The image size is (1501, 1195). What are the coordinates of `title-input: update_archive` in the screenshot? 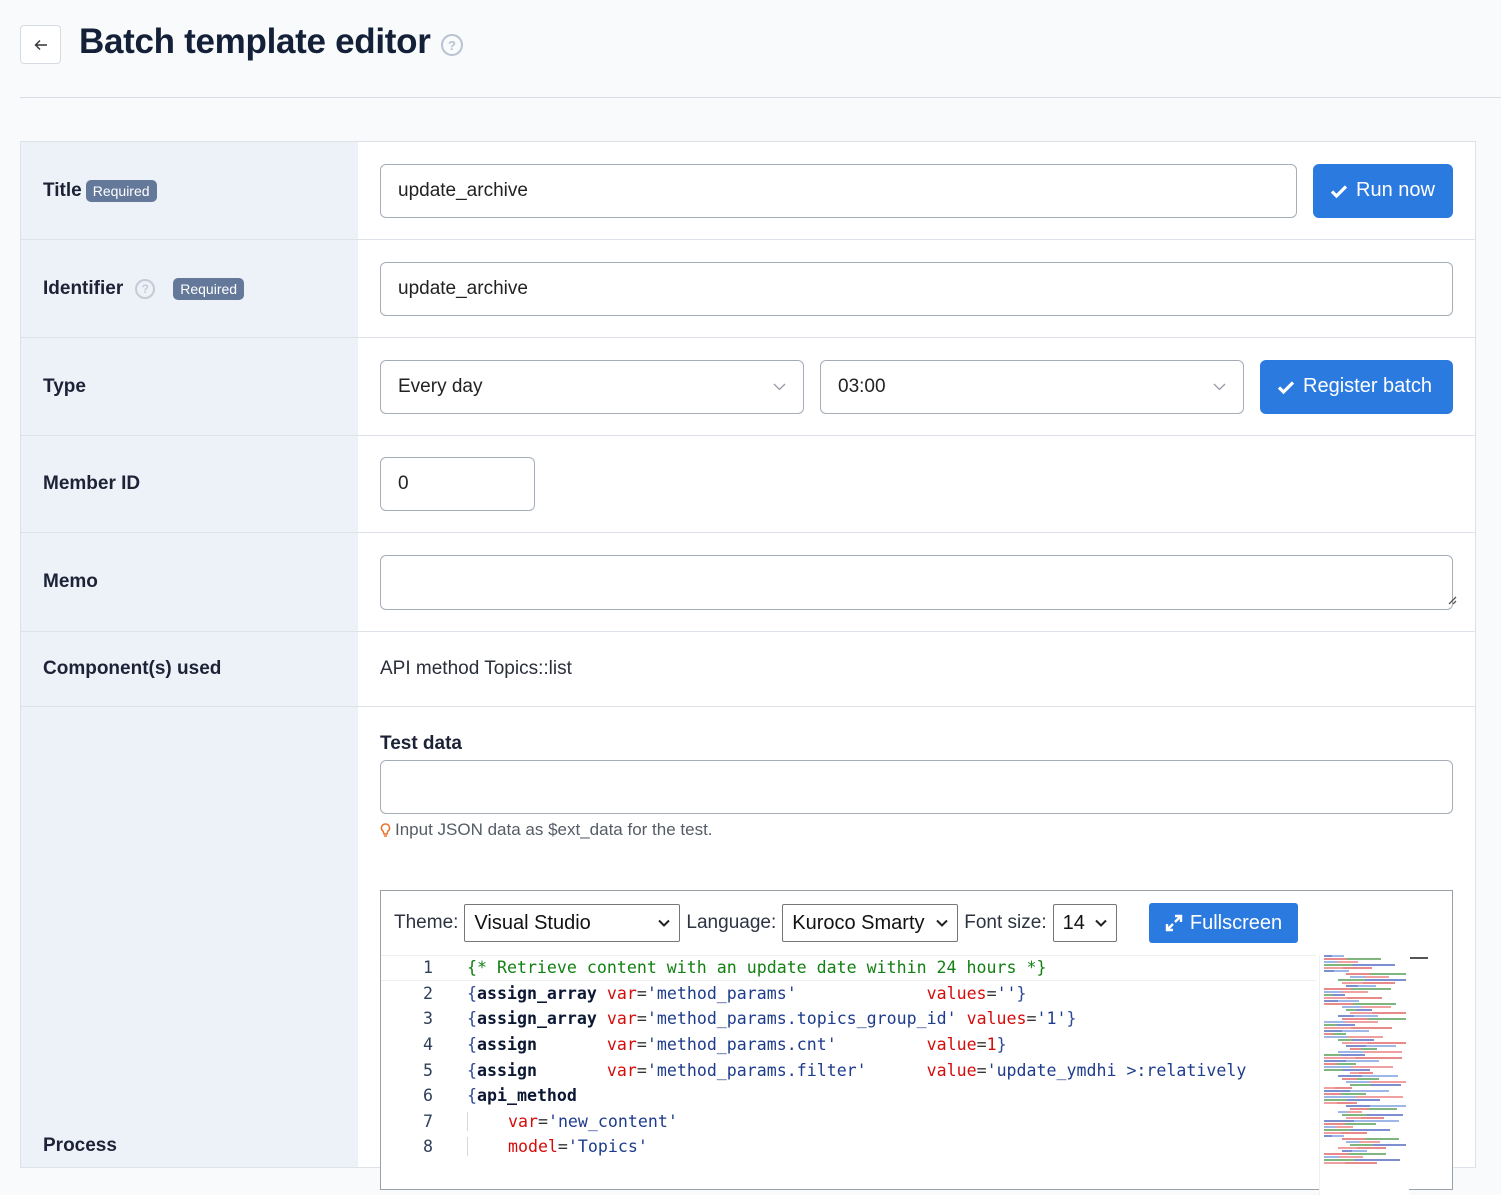 It's located at (838, 190).